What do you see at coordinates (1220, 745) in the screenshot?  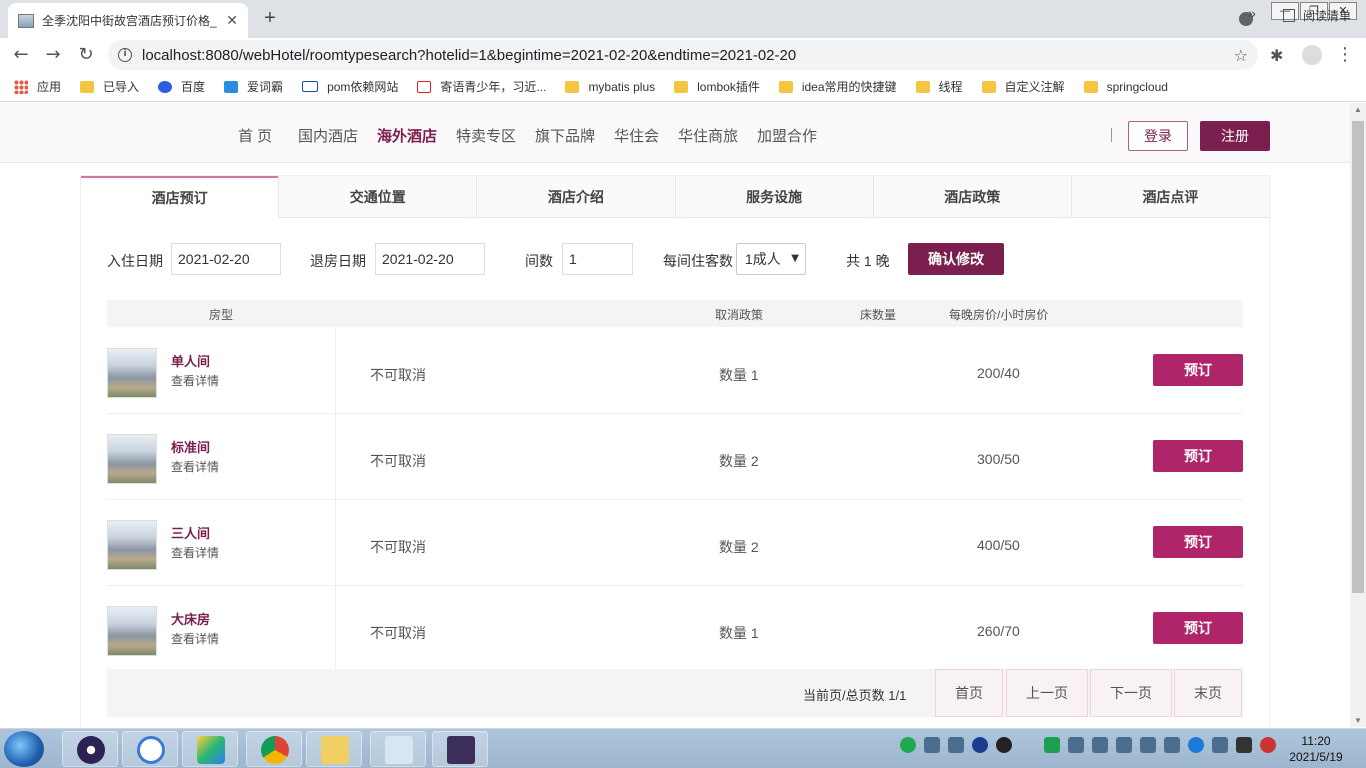 I see `clipboard-icon` at bounding box center [1220, 745].